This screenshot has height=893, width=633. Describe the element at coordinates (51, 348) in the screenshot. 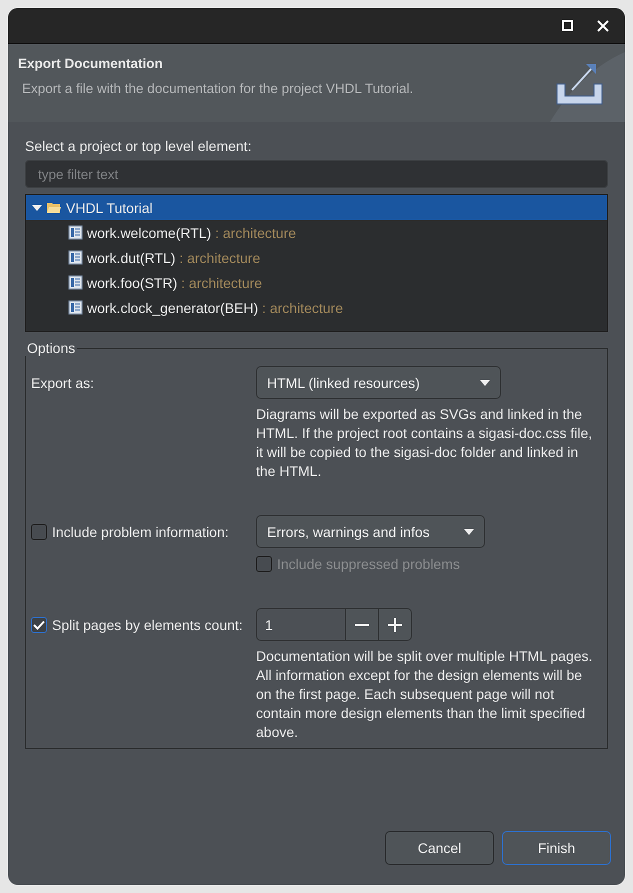

I see `options-legend: Options` at that location.